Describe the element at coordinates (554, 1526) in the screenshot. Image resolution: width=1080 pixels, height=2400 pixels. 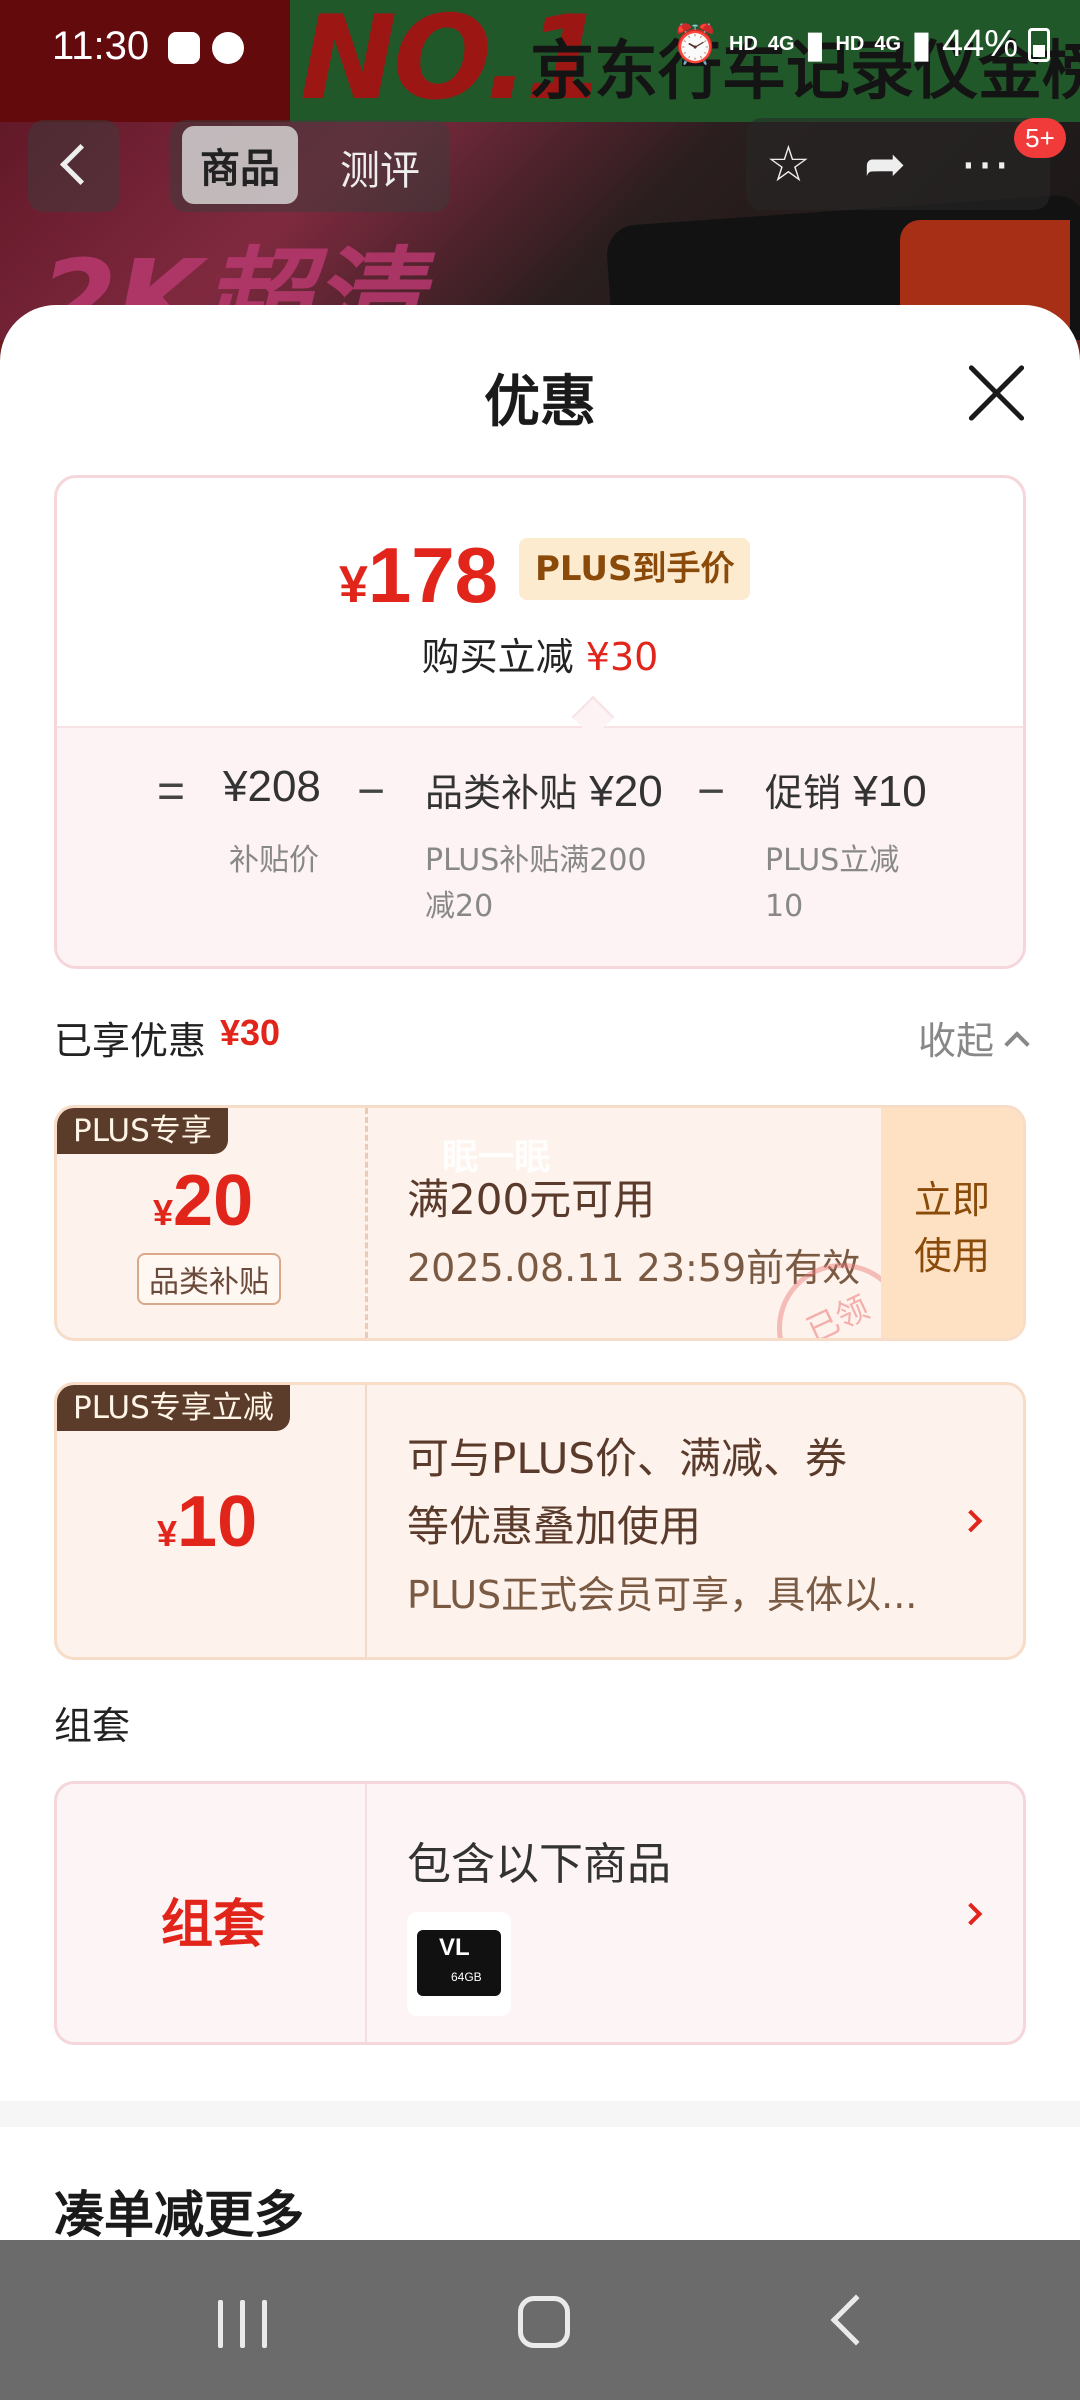
I see `reduction-line2: 等优惠叠加使用` at that location.